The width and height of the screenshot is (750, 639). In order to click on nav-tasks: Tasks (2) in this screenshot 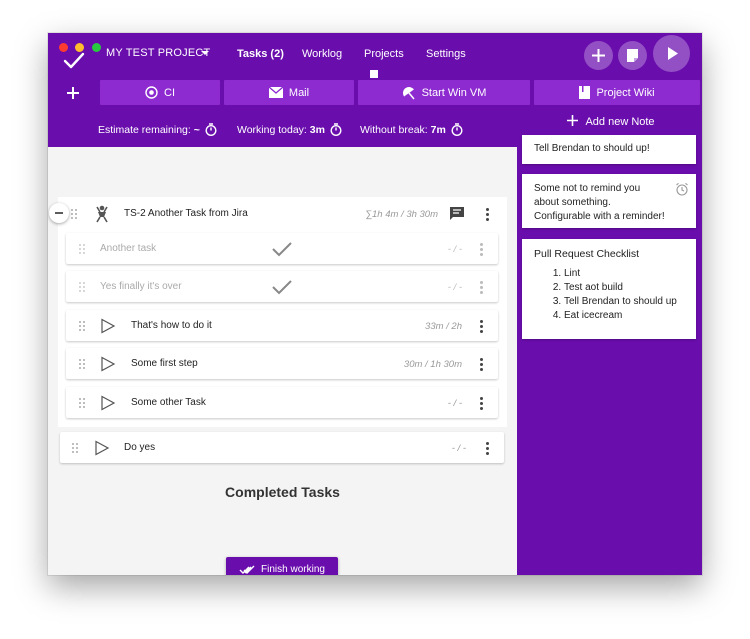, I will do `click(260, 54)`.